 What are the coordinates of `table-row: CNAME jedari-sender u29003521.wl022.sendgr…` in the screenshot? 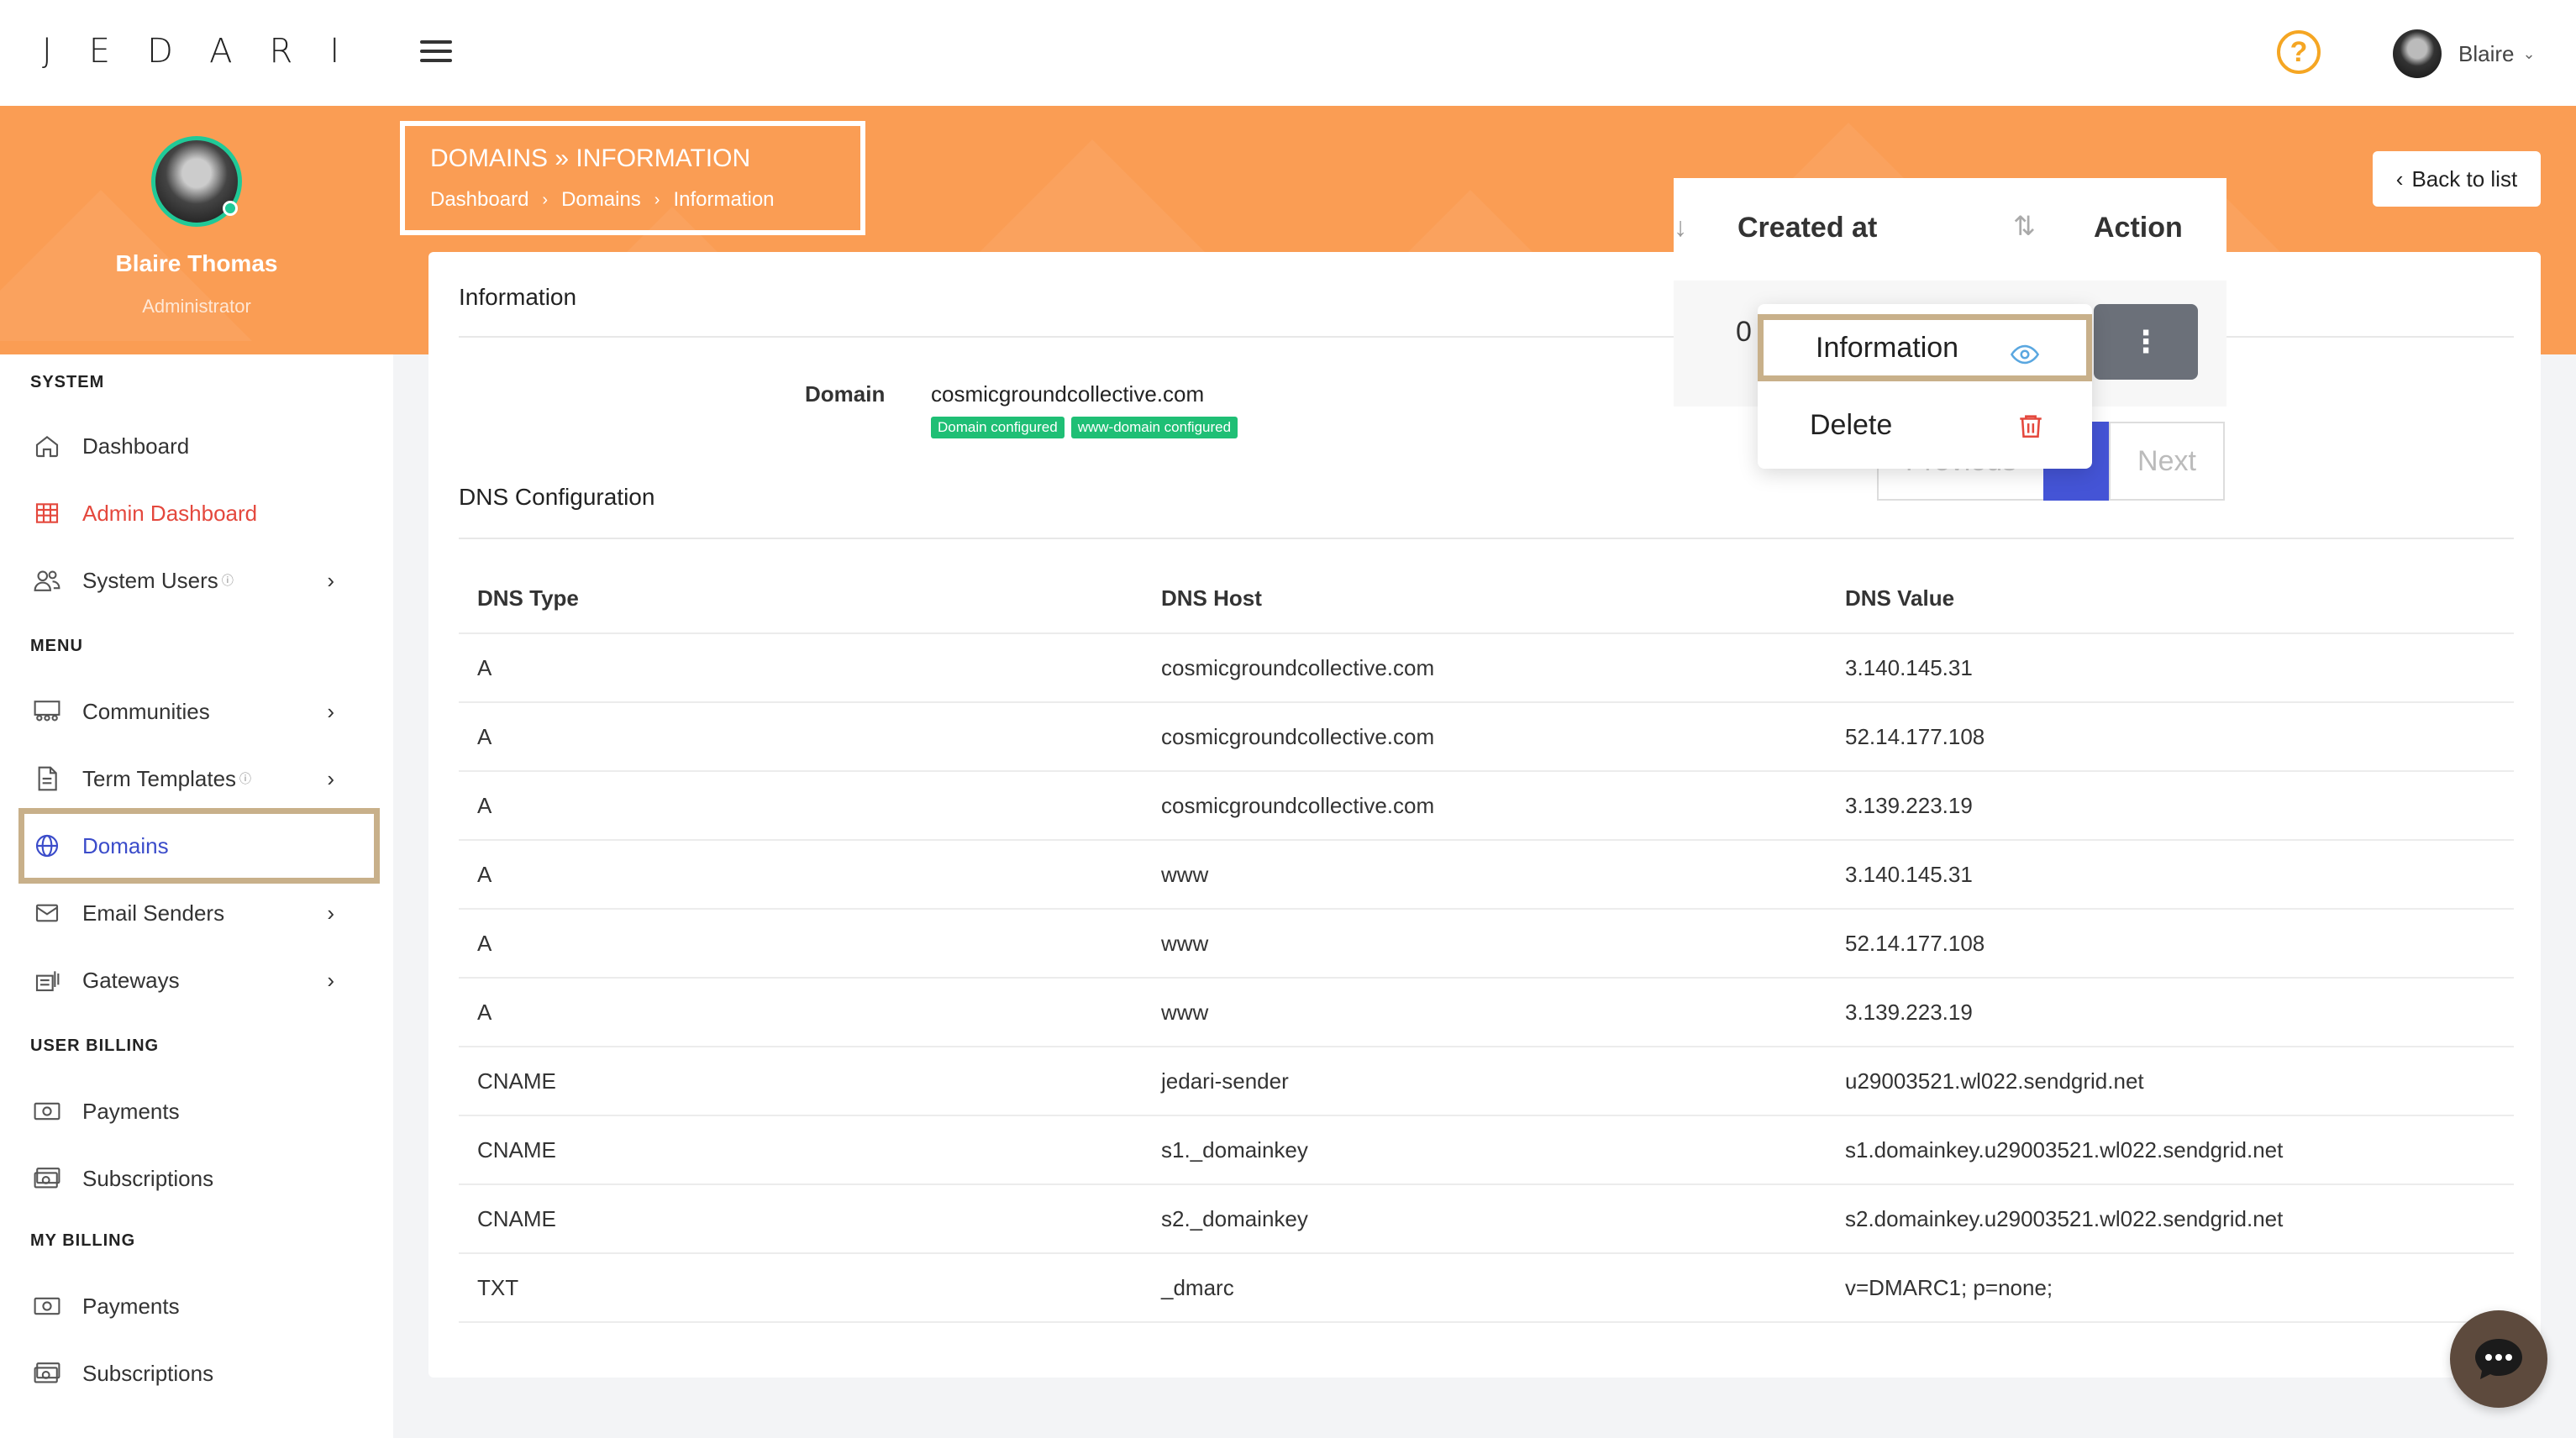 It's located at (1486, 1081).